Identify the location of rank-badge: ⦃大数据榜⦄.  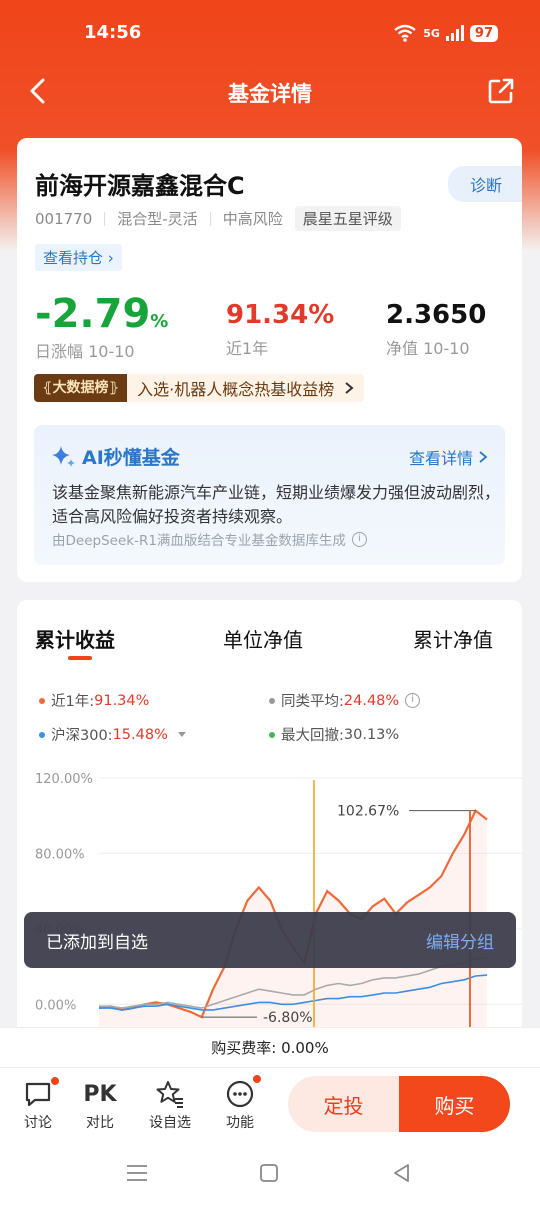
(81, 388).